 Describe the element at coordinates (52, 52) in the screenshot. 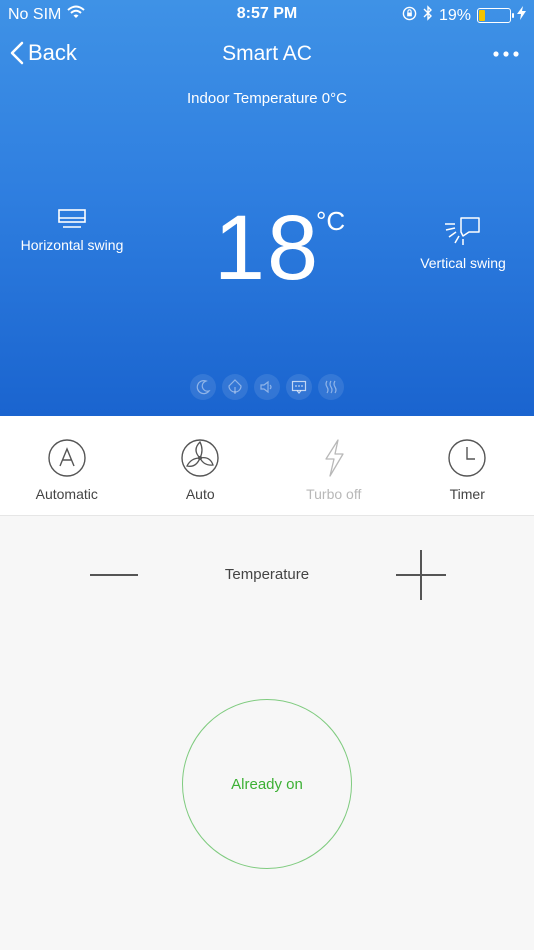

I see `back-label: Back` at that location.